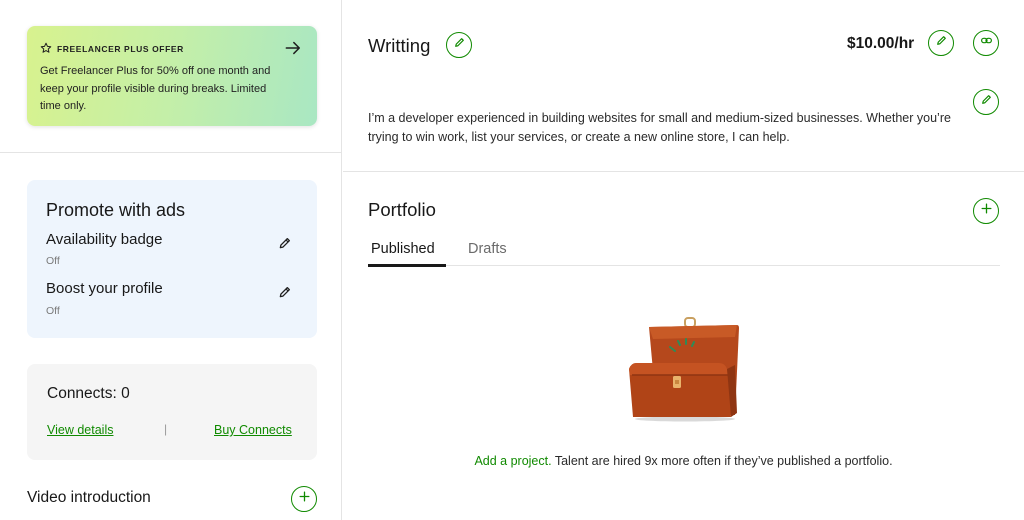  I want to click on active-tab-indicator, so click(407, 265).